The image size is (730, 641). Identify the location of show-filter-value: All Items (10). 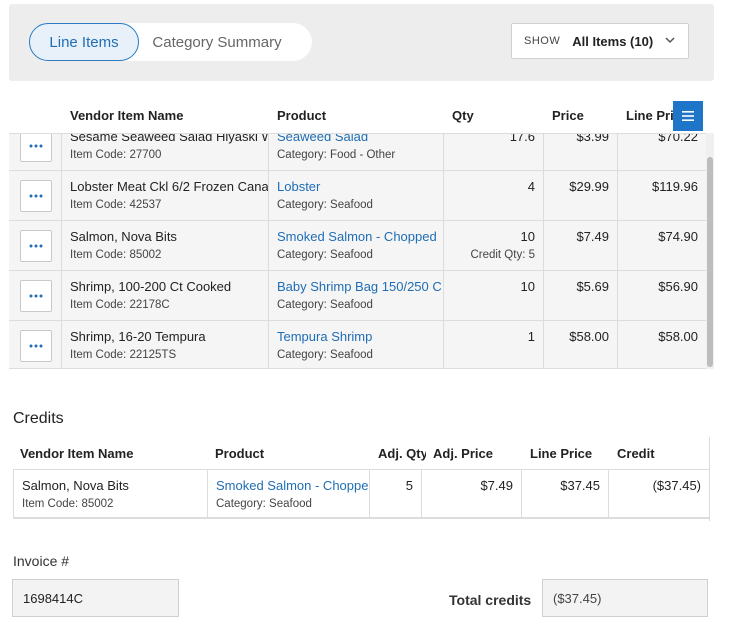
(613, 41).